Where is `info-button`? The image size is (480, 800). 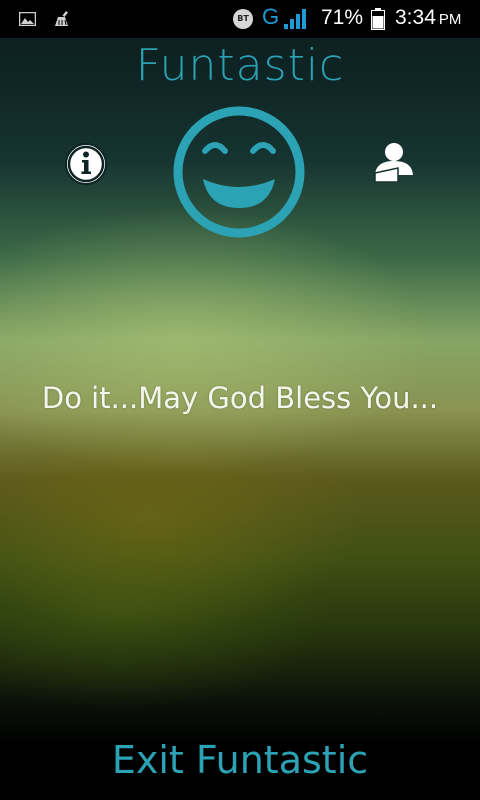 info-button is located at coordinates (86, 164).